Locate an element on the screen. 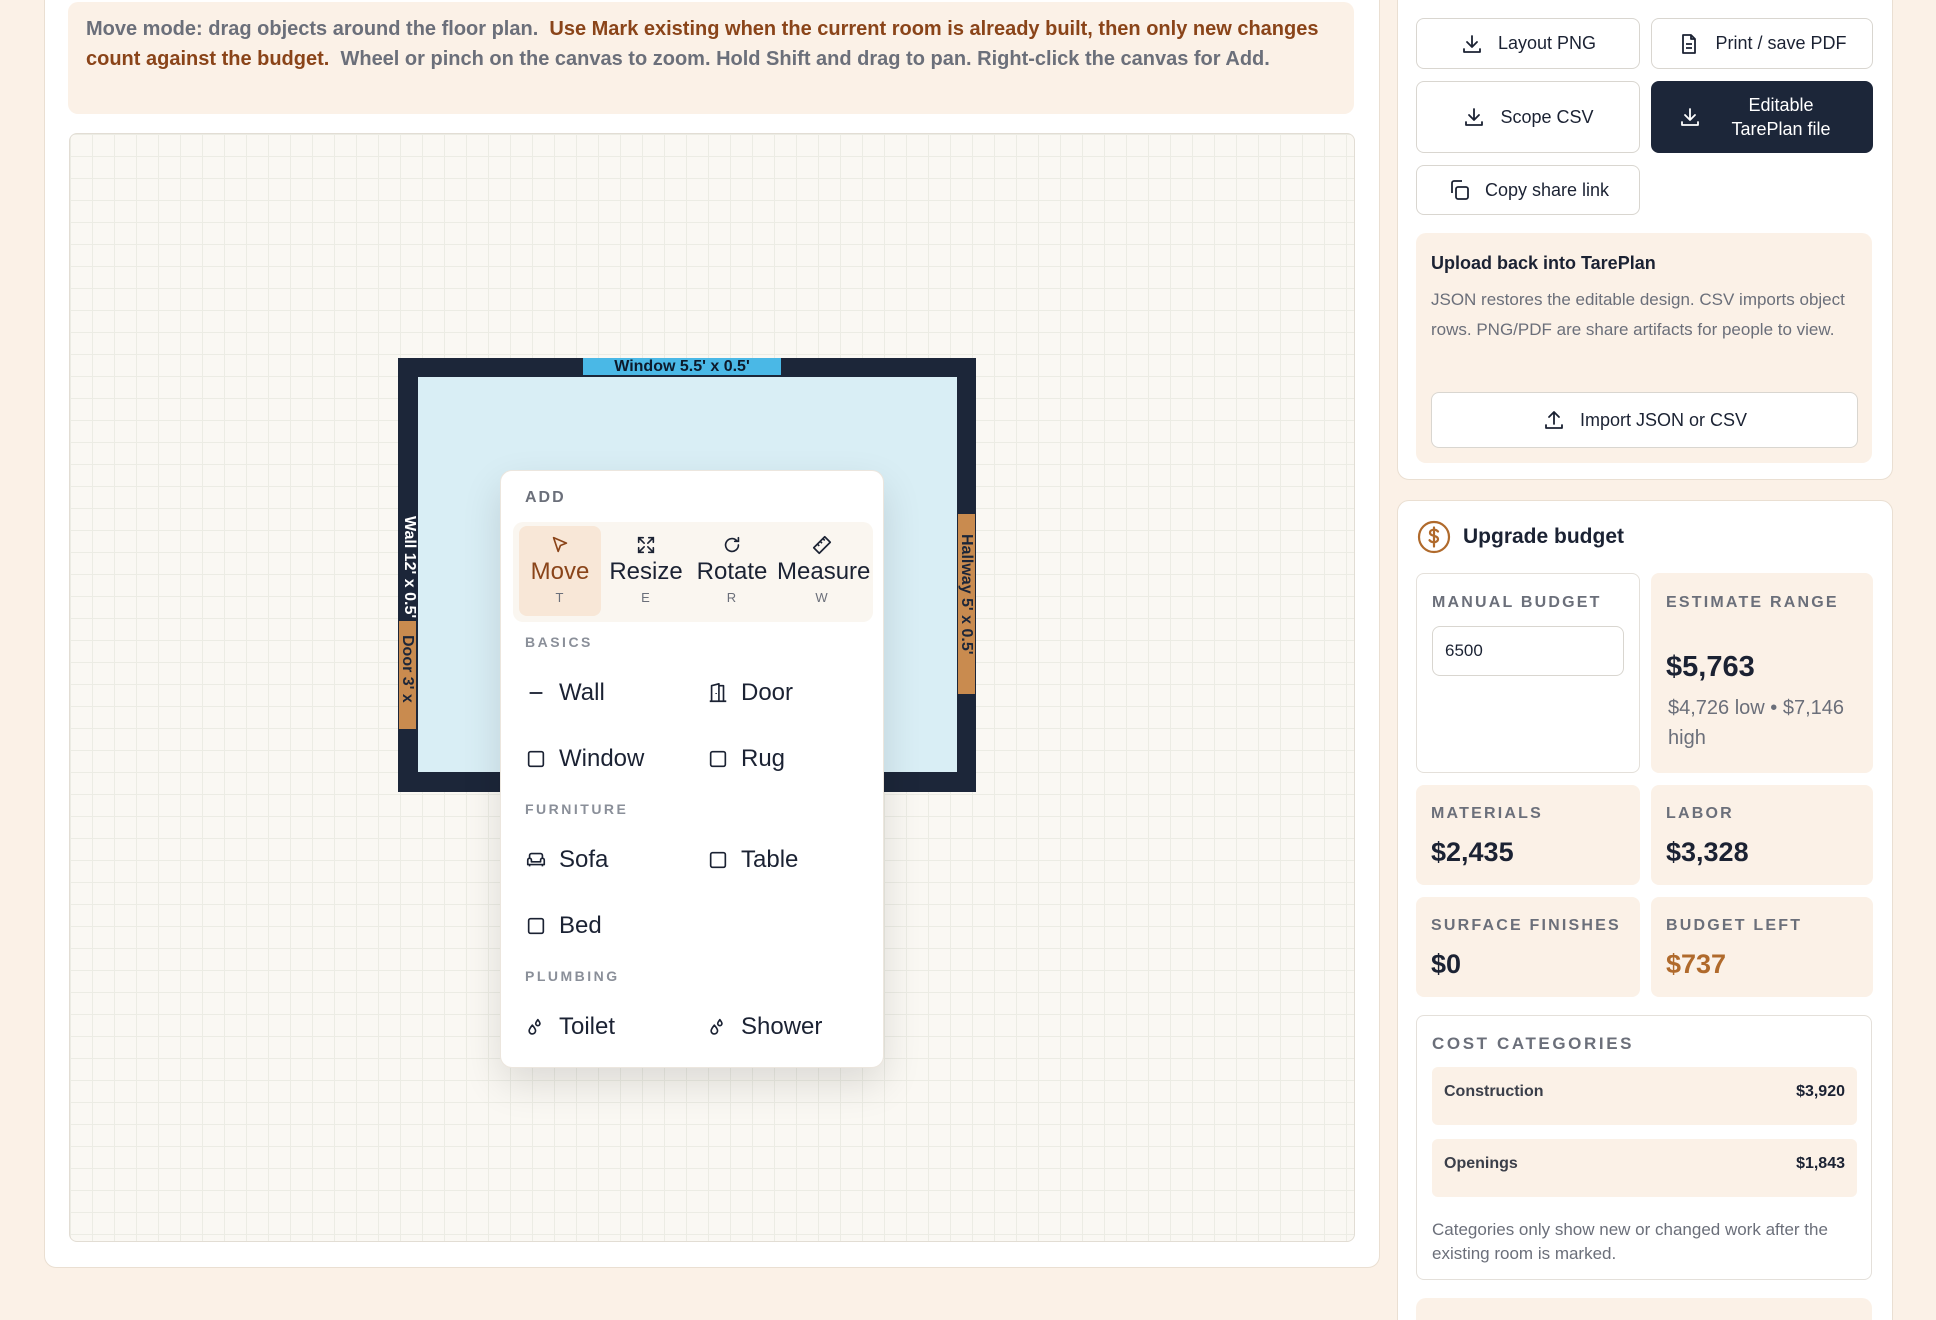  add-window-item: Window is located at coordinates (584, 759).